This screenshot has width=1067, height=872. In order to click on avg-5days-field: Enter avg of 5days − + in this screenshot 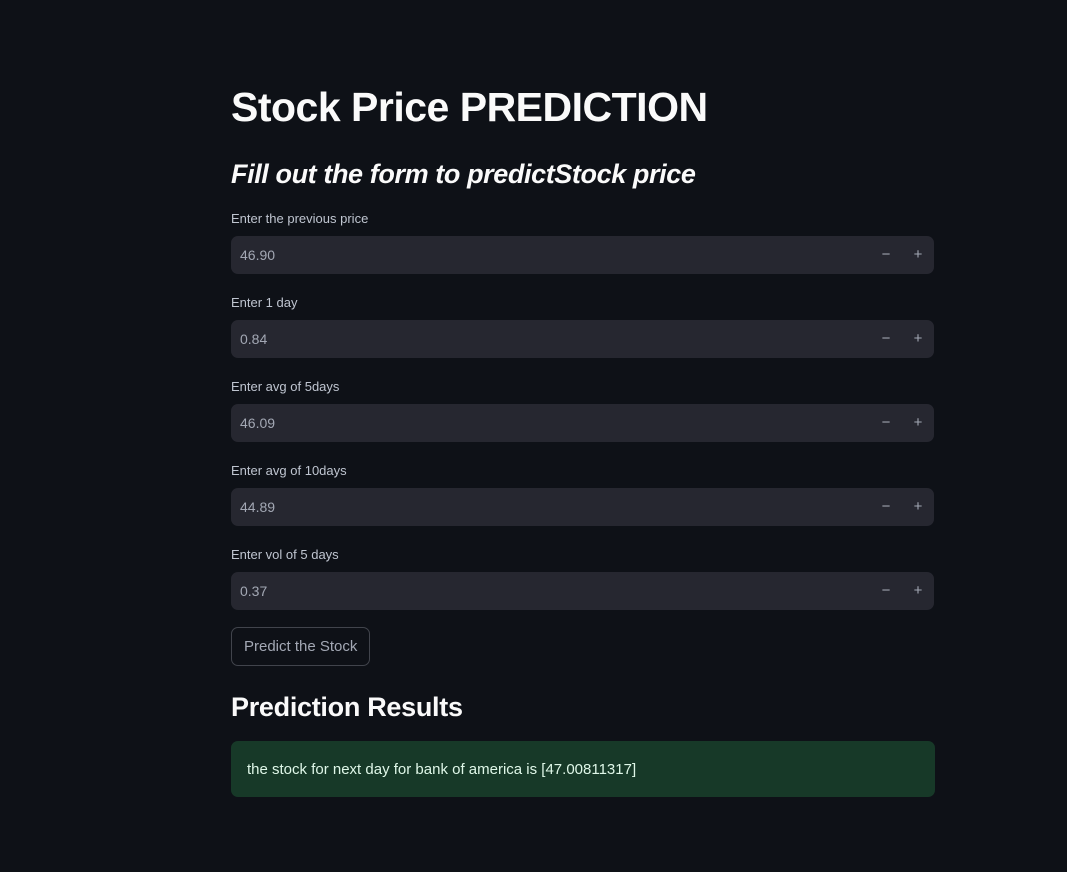, I will do `click(582, 411)`.